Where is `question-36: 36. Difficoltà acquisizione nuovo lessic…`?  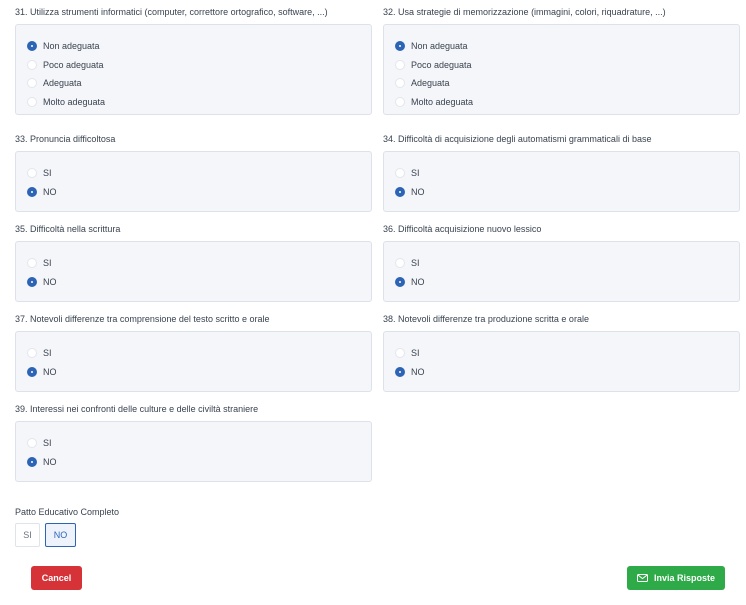 question-36: 36. Difficoltà acquisizione nuovo lessic… is located at coordinates (561, 262).